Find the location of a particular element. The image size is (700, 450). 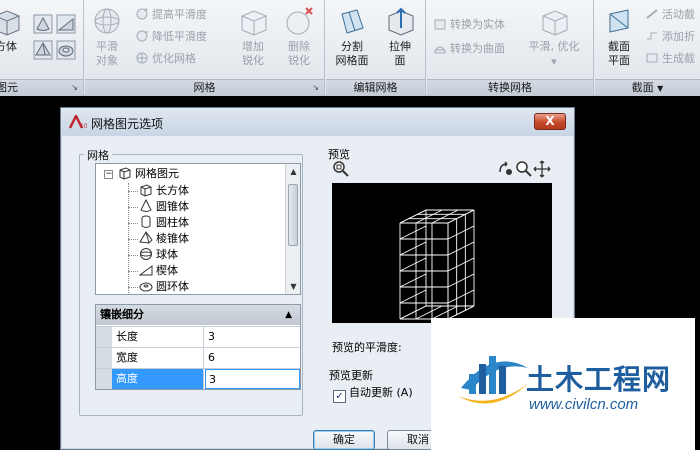

close-button: X is located at coordinates (550, 121).